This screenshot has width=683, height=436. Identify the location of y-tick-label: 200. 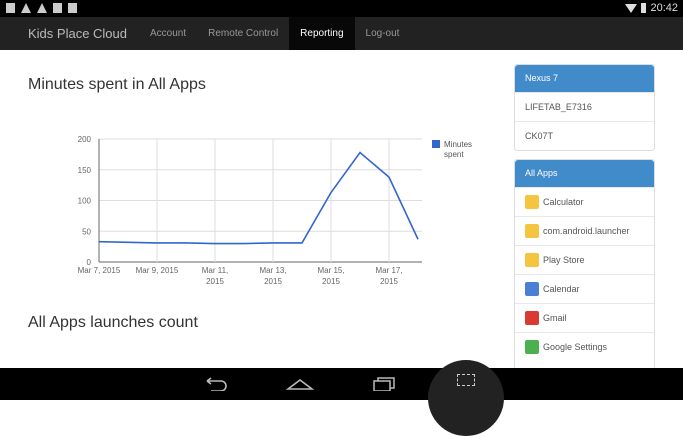
(85, 139).